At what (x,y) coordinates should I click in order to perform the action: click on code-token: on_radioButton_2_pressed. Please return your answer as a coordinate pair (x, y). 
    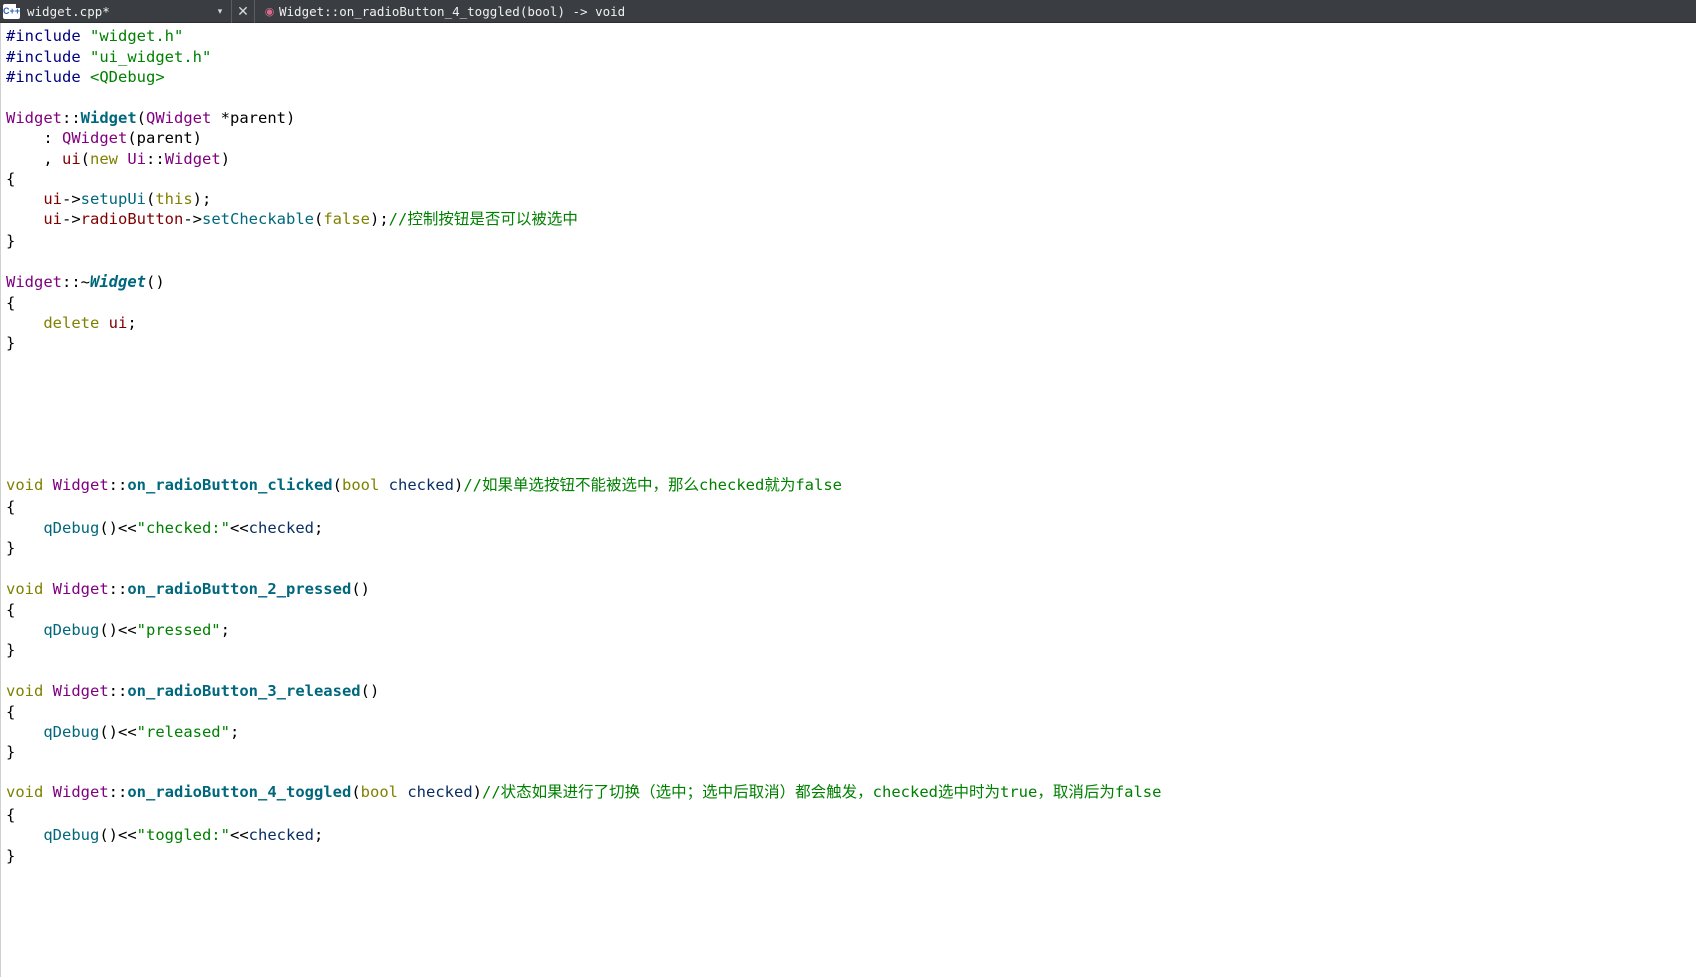
    Looking at the image, I should click on (239, 589).